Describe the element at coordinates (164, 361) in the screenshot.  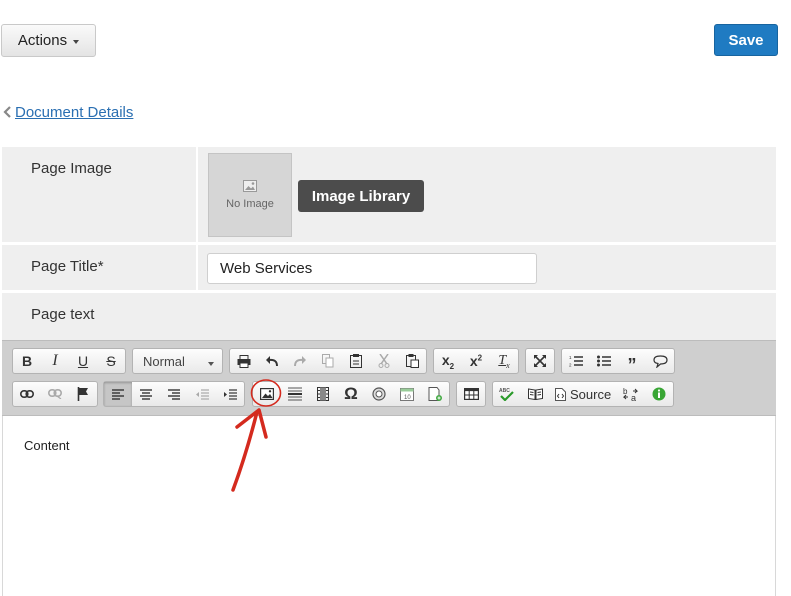
I see `format-value: Normal` at that location.